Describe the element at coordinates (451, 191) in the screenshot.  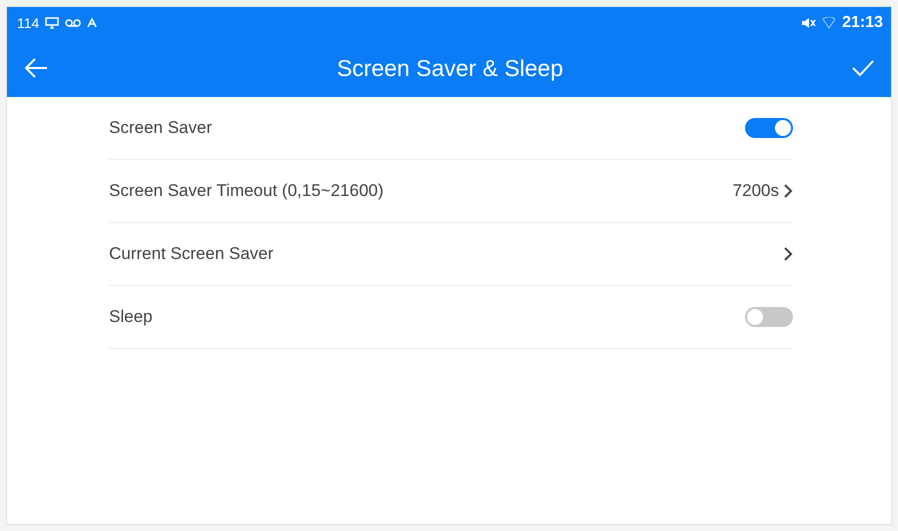
I see `settings-row: Screen Saver Timeout (0,15~21600) 7200s` at that location.